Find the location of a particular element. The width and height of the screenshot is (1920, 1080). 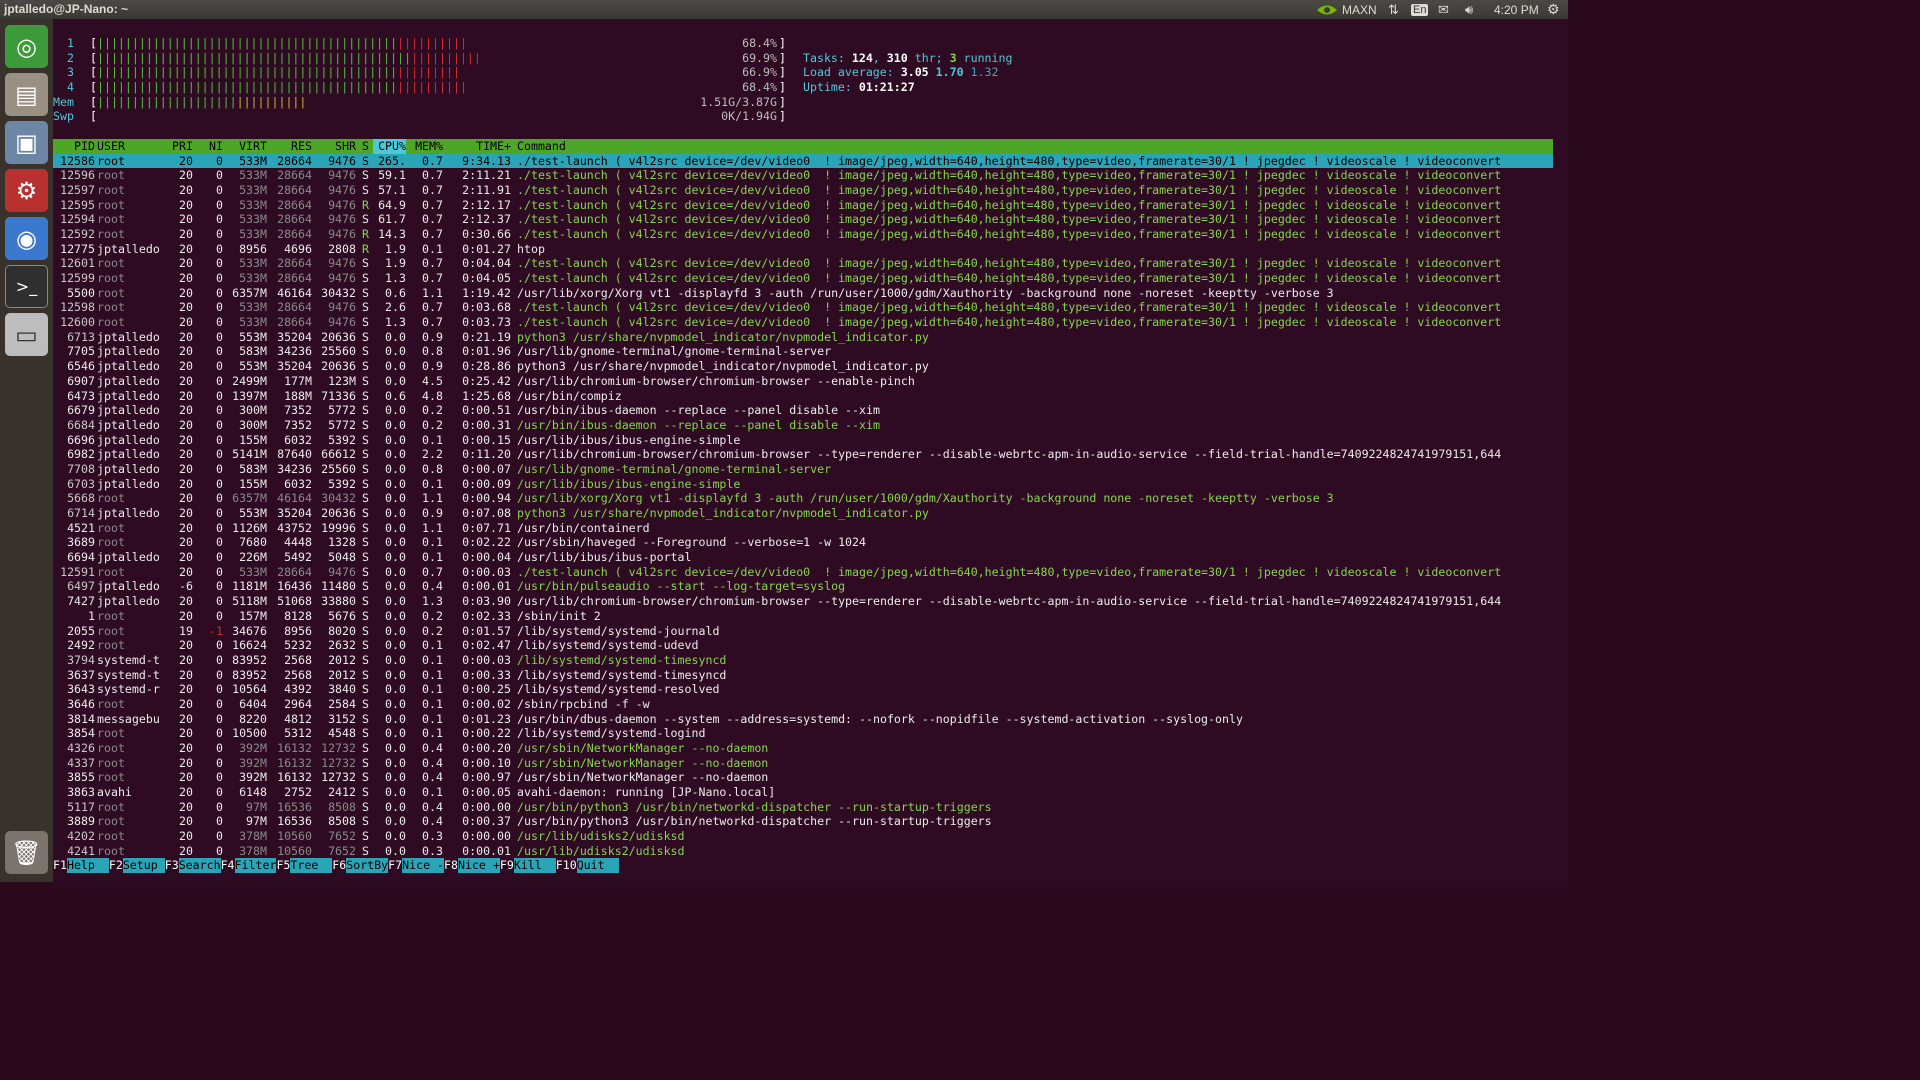

fkey-f6: F6 is located at coordinates (339, 865).